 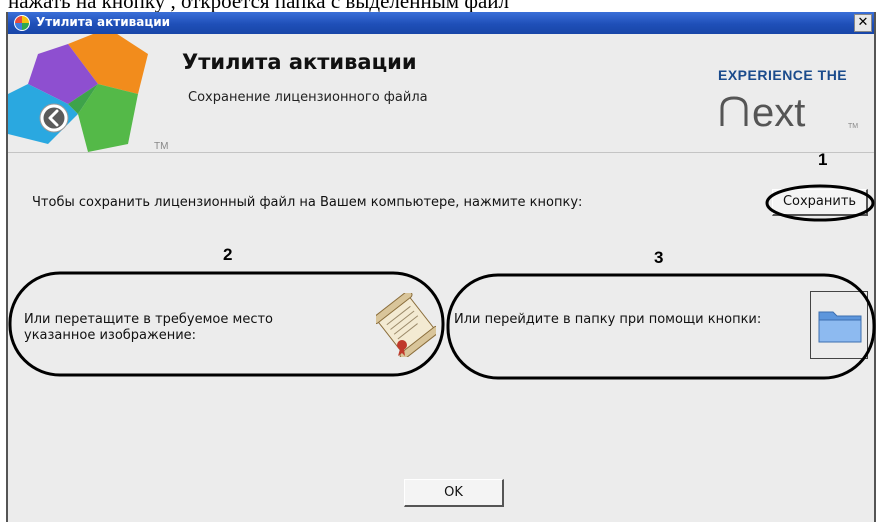 I want to click on window-title: Утилита активации, so click(x=103, y=22).